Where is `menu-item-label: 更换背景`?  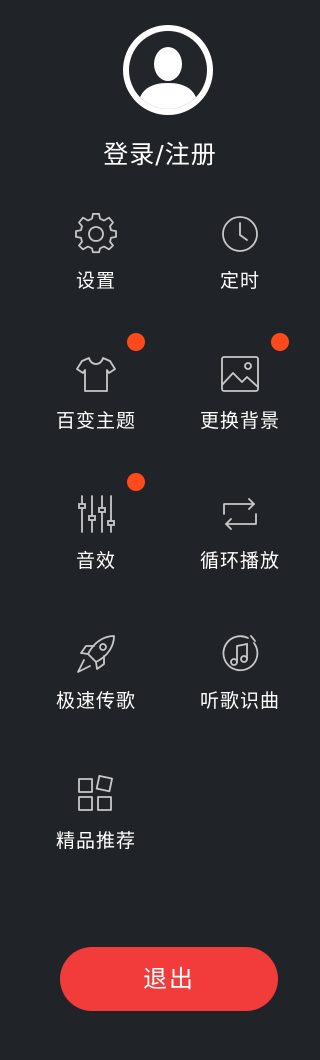 menu-item-label: 更换背景 is located at coordinates (239, 421).